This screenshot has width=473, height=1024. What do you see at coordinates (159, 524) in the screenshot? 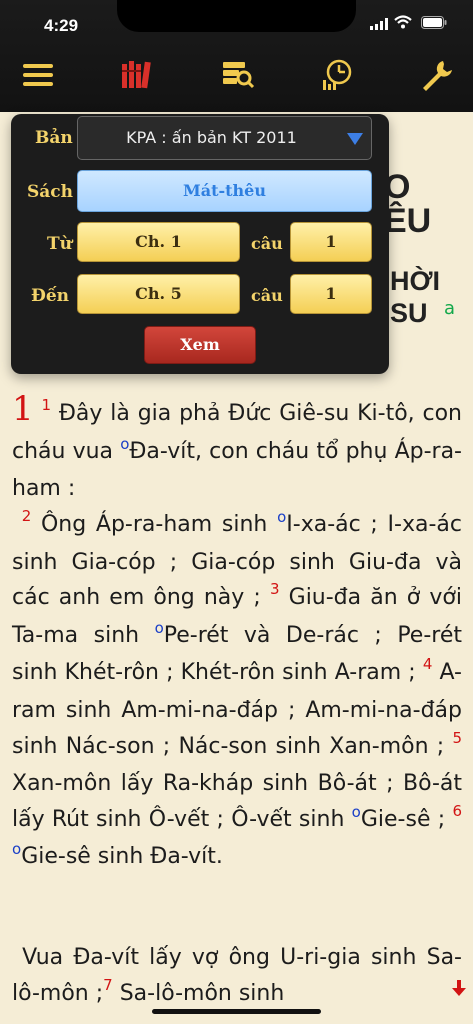
I see `verse-text: Ông Áp-ra-ham sinh` at bounding box center [159, 524].